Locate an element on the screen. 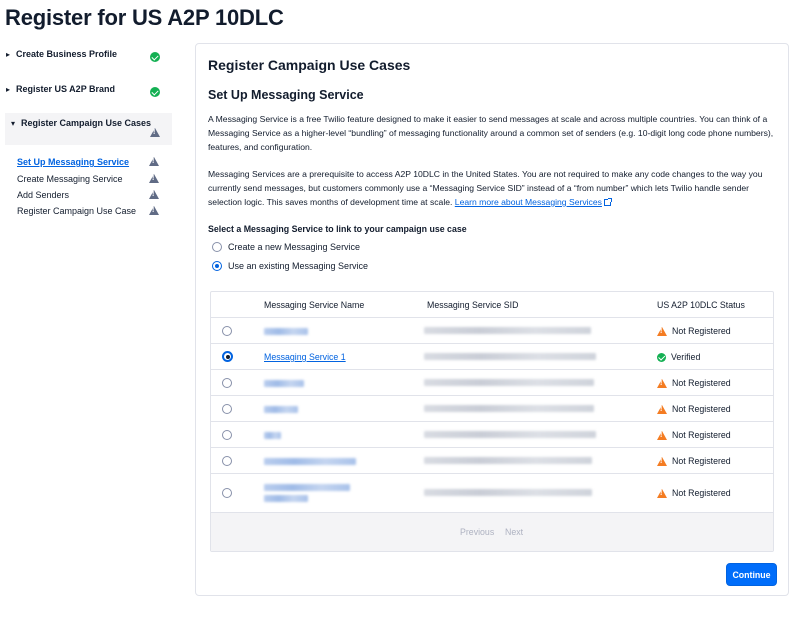 The image size is (800, 617). section-subheading: Set Up Messaging Service is located at coordinates (286, 95).